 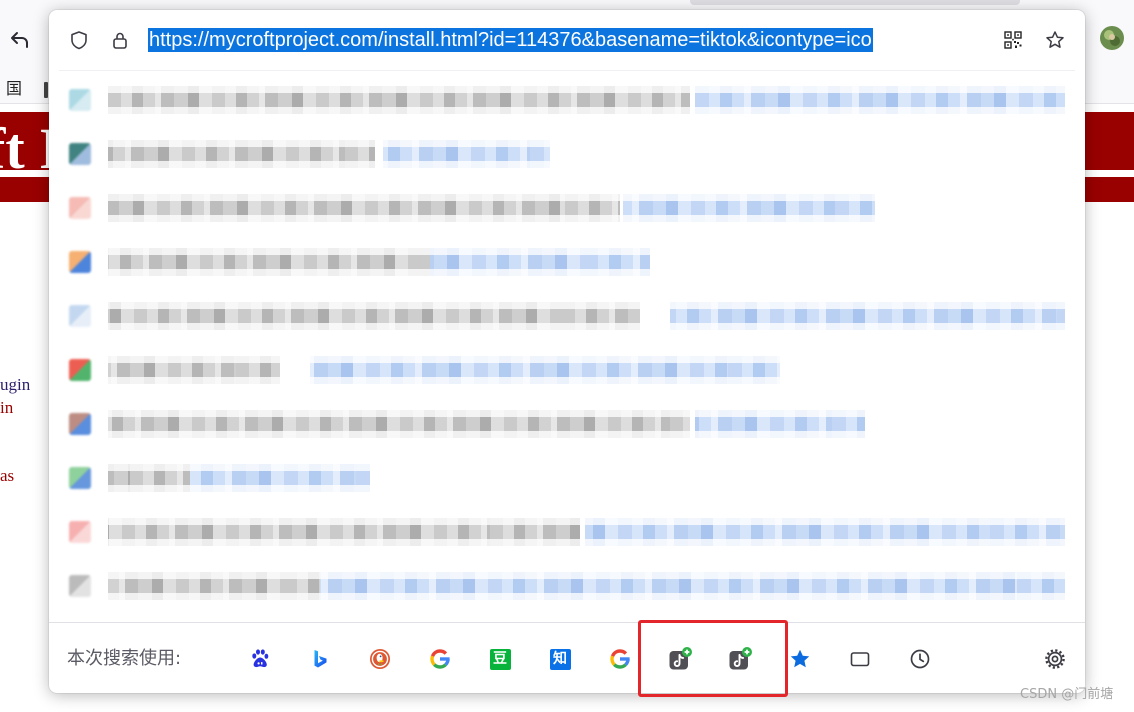 I want to click on profile-avatar-icon, so click(x=1112, y=38).